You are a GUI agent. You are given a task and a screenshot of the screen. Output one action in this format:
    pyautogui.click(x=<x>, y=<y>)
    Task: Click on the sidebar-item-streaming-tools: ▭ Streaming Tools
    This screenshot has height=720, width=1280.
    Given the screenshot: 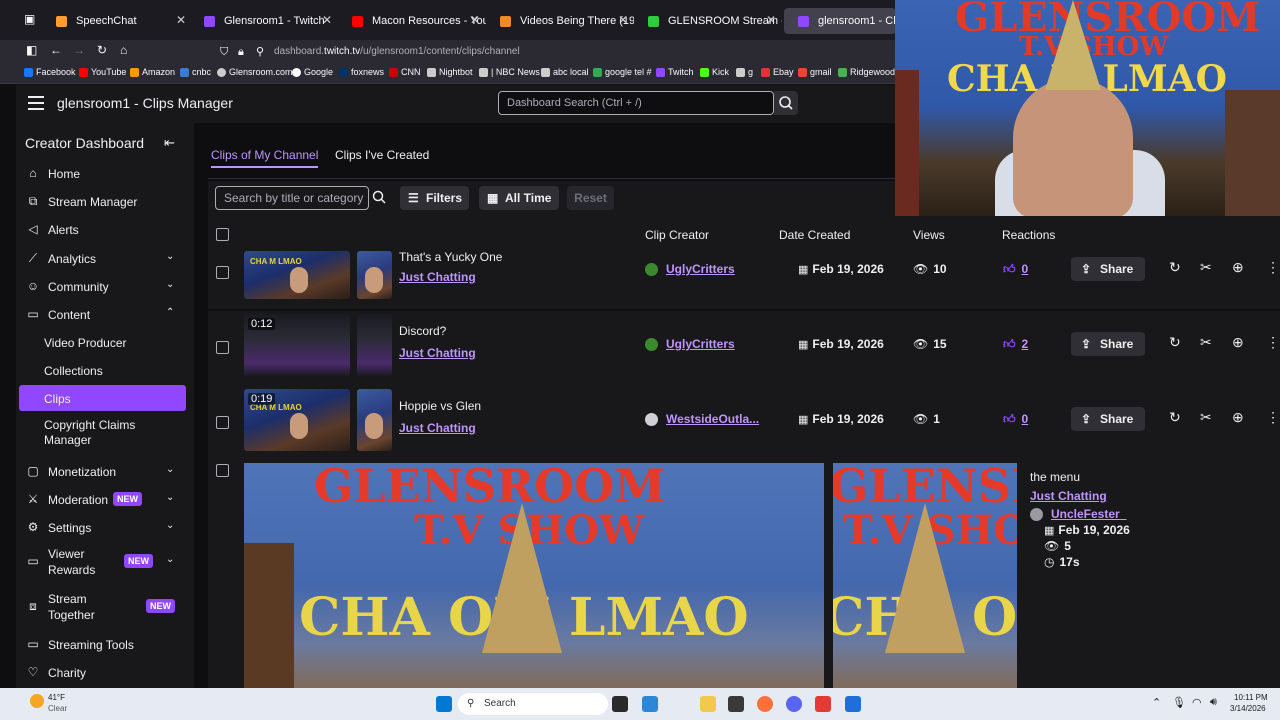 What is the action you would take?
    pyautogui.click(x=105, y=644)
    